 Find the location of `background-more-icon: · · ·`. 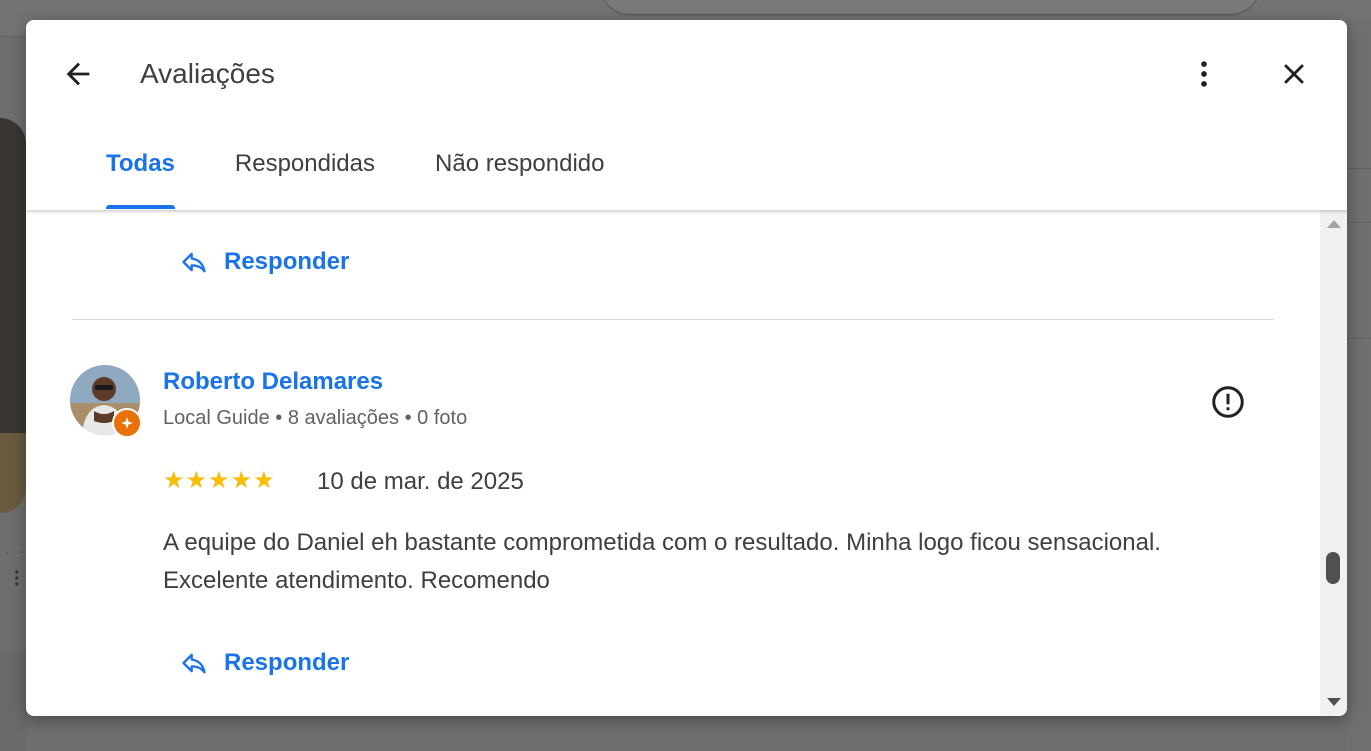

background-more-icon: · · · is located at coordinates (17, 579).